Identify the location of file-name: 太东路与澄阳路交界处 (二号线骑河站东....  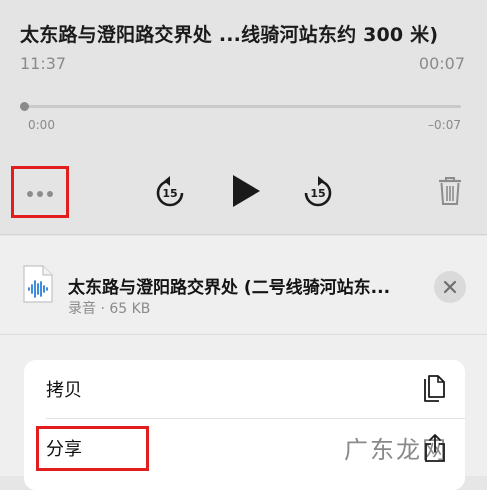
(229, 288).